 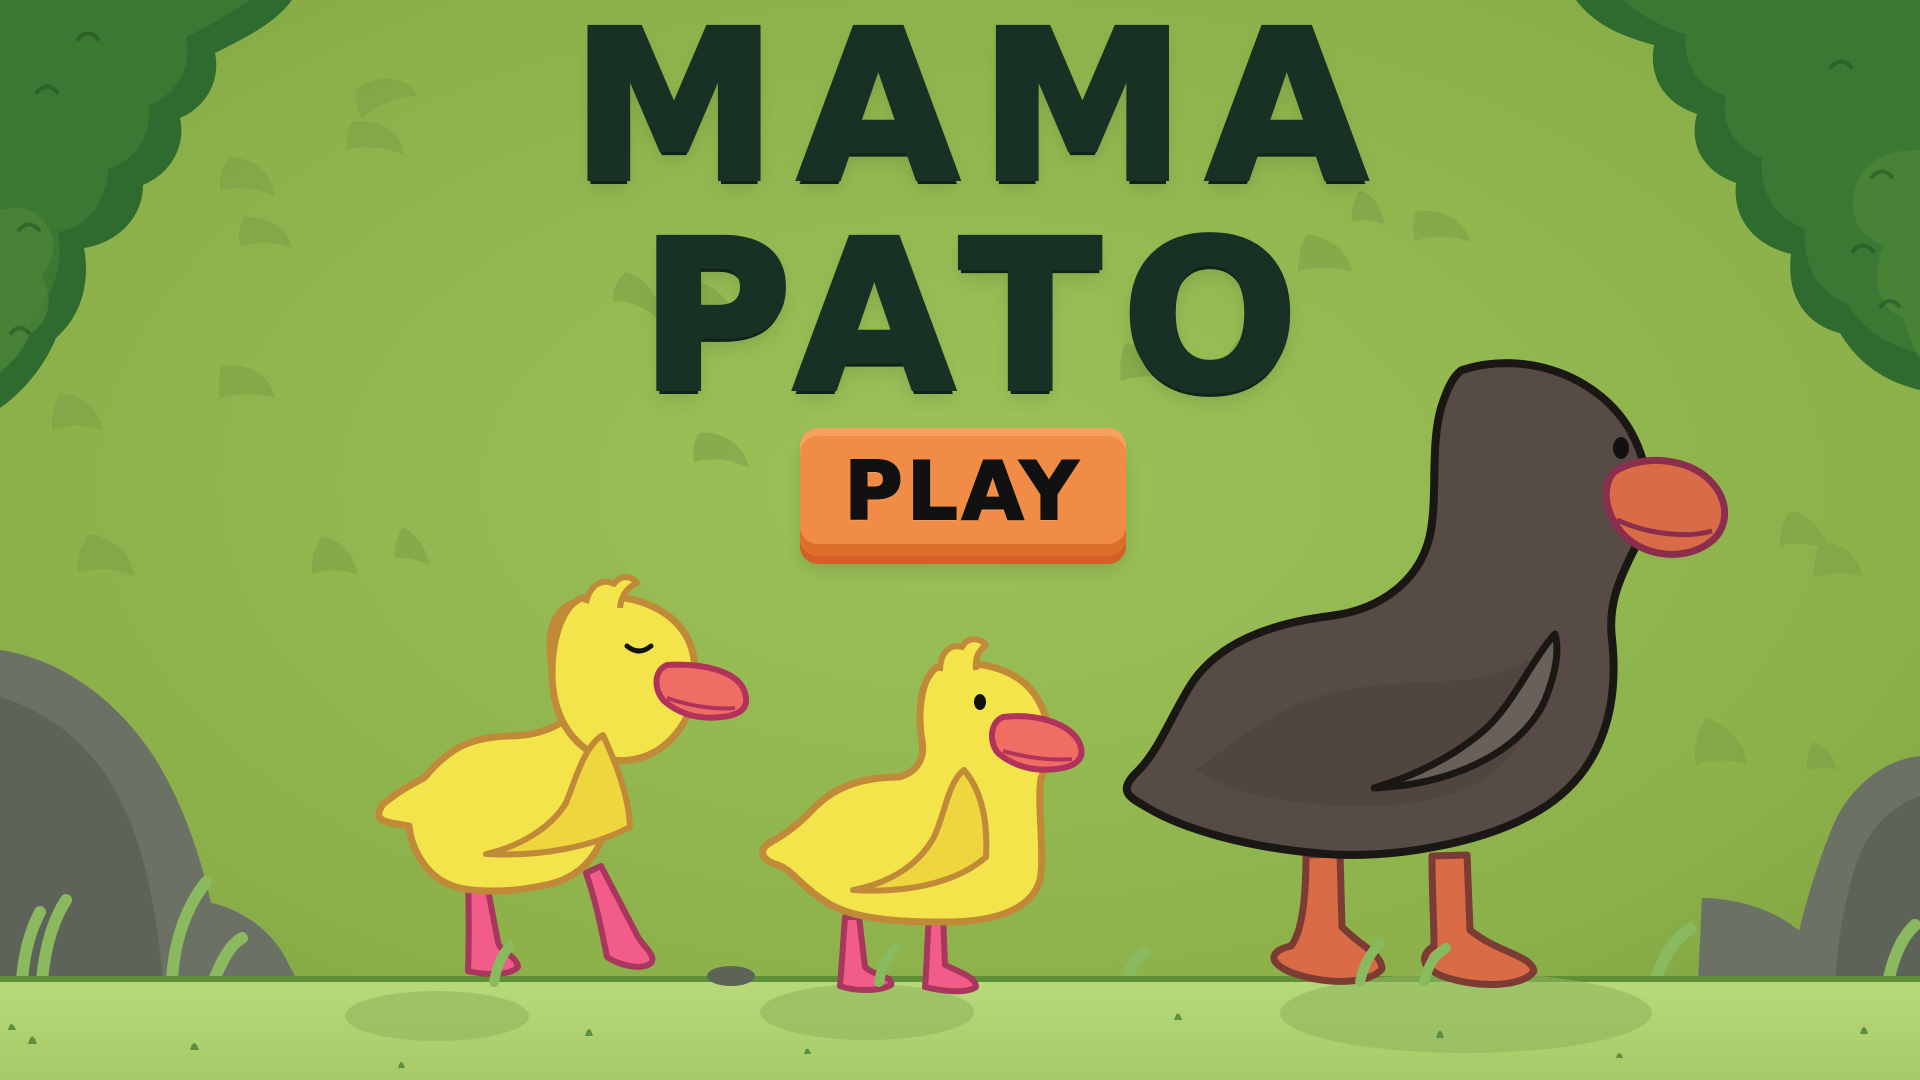 I want to click on game-title-line-2: PATO, so click(x=978, y=317).